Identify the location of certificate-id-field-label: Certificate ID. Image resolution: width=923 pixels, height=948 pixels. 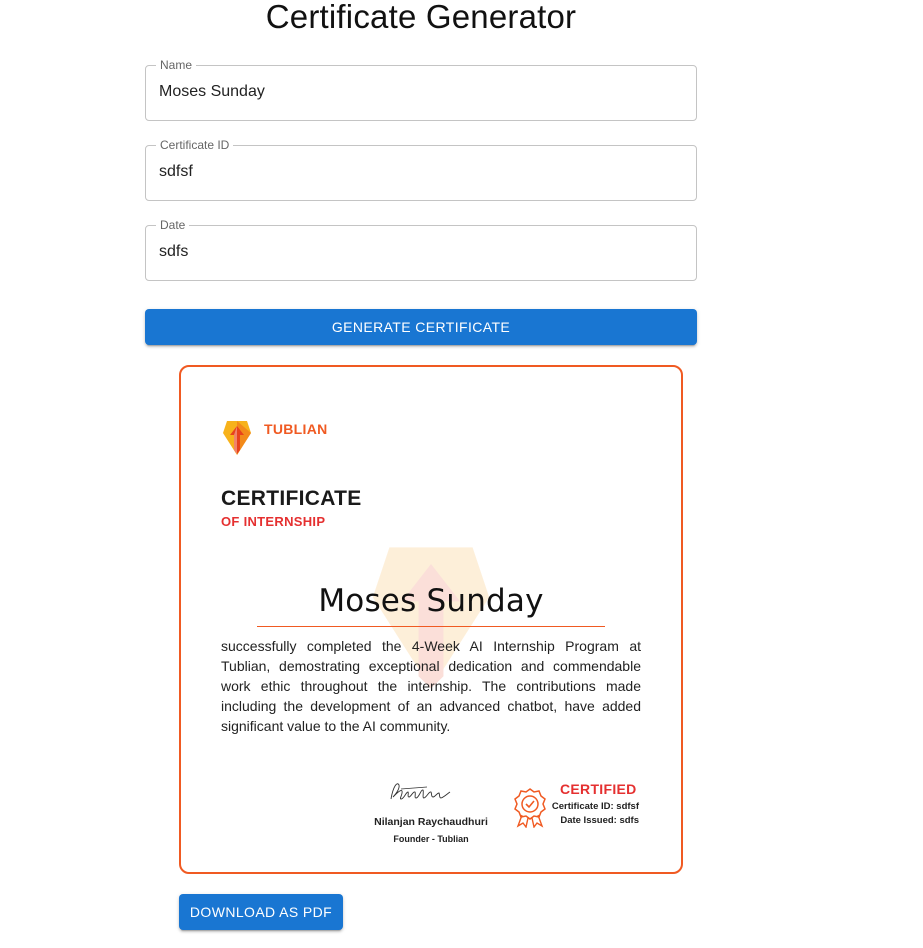
(195, 145).